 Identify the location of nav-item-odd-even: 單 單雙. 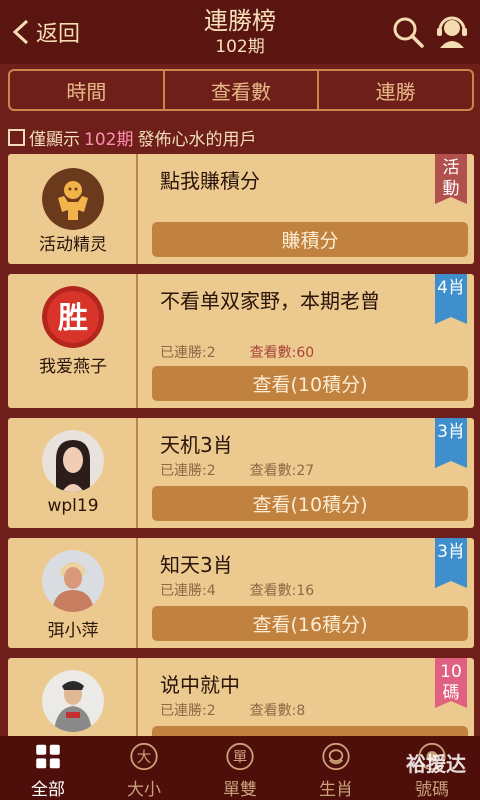
(240, 768).